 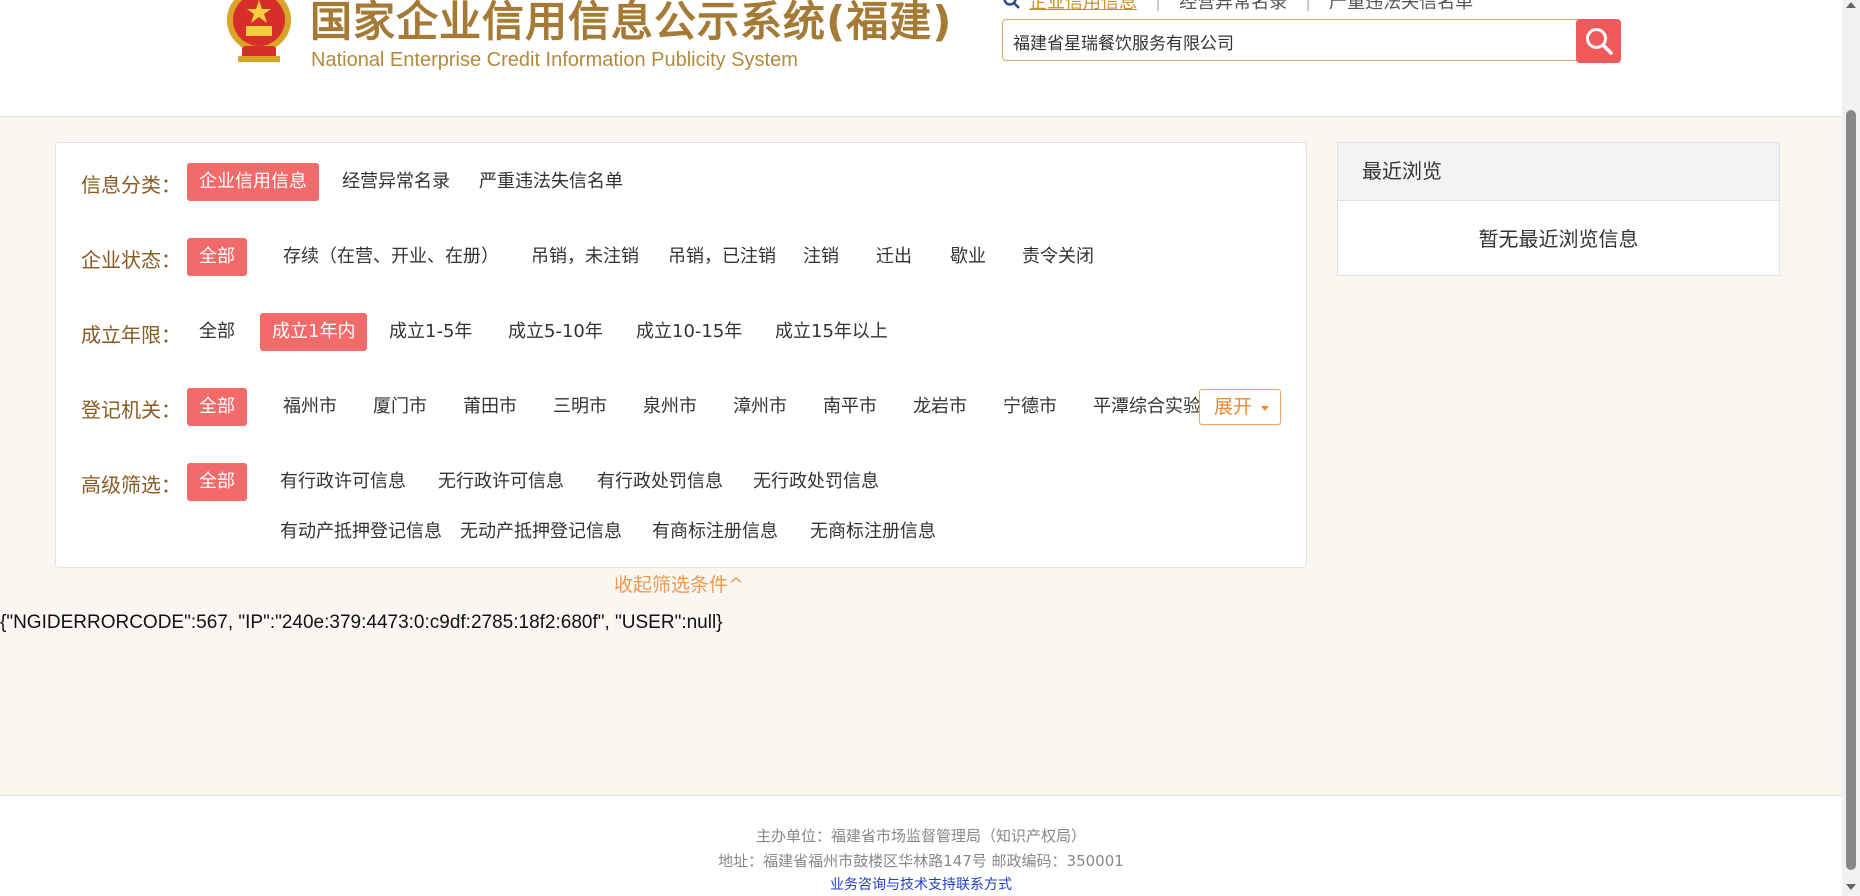 I want to click on age-label: 成立年限：, so click(x=131, y=335).